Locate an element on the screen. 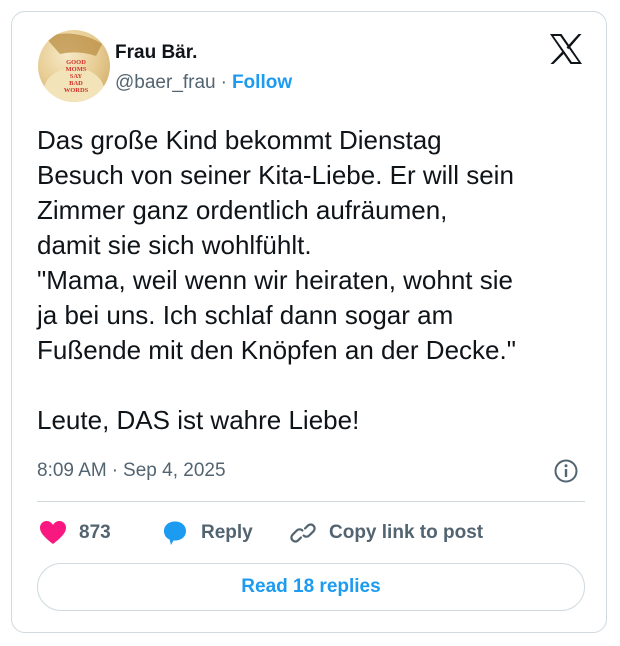  reply-button: Reply is located at coordinates (207, 533).